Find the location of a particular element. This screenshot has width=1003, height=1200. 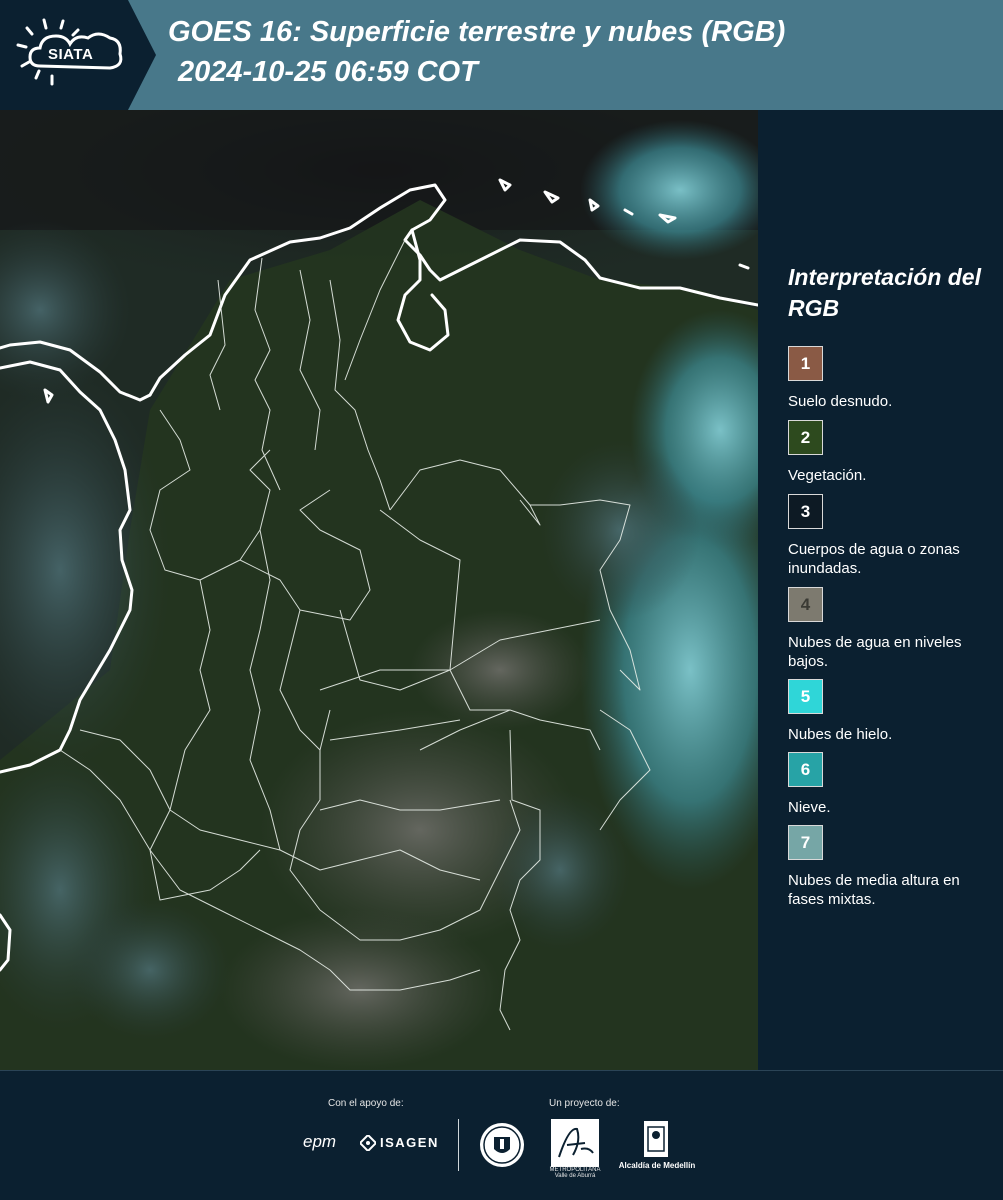

support-caption: Con el apoyo de: is located at coordinates (366, 1103).